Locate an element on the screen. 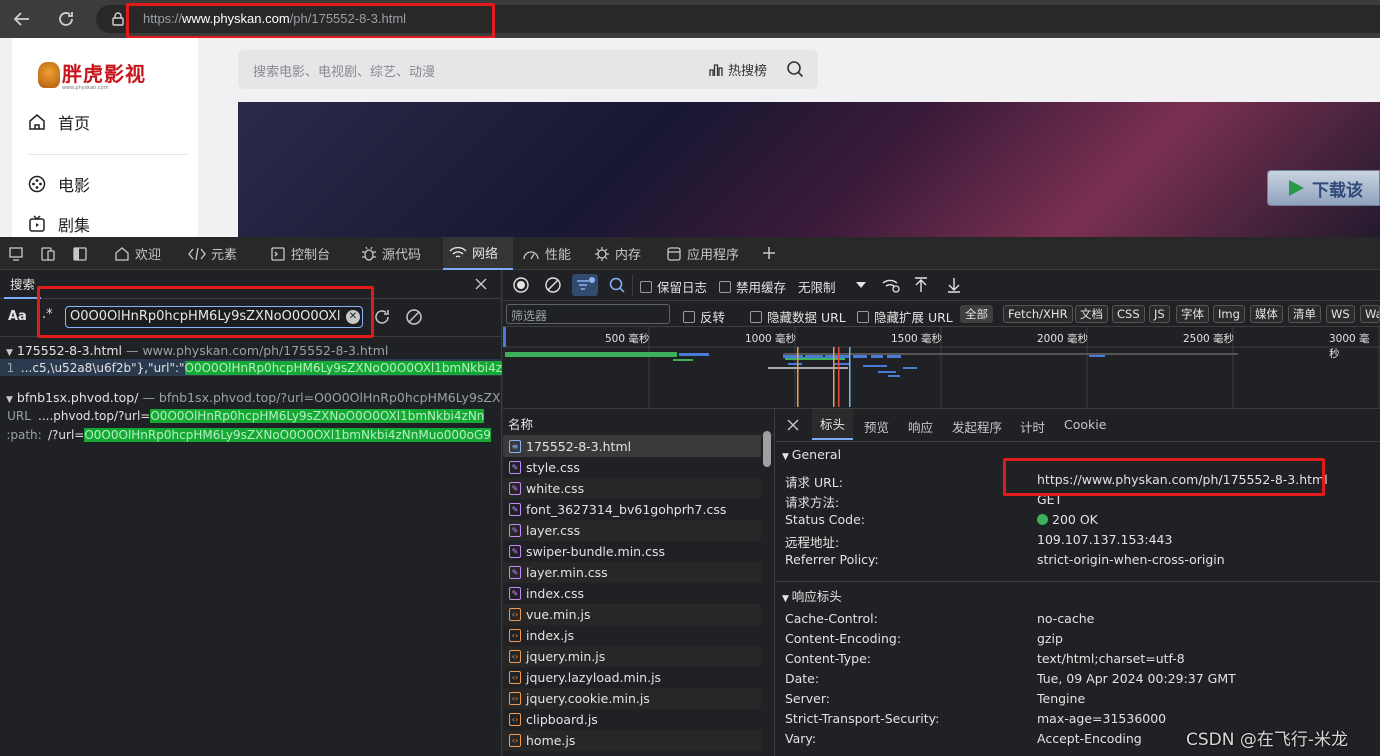 This screenshot has height=756, width=1380. type-filter-font: 字体 is located at coordinates (1192, 314).